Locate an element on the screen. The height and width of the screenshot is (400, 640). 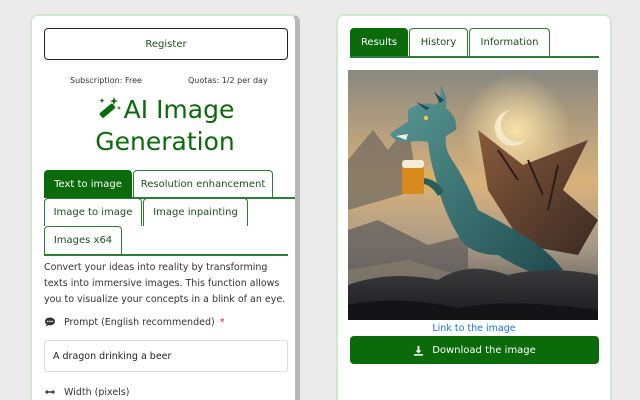
width-label: Width (pixels) is located at coordinates (86, 392).